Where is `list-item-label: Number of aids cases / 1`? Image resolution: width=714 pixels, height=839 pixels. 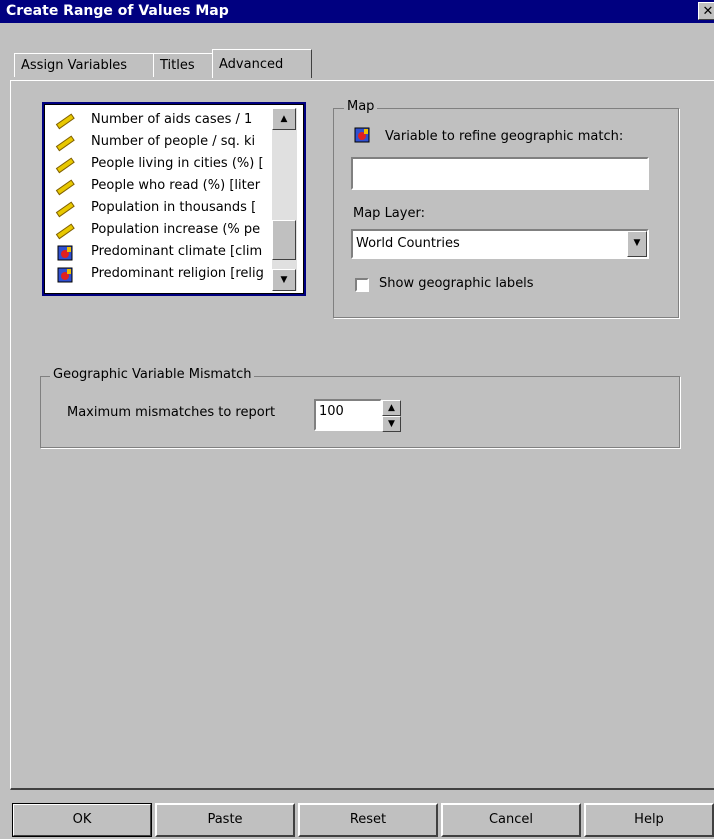
list-item-label: Number of aids cases / 1 is located at coordinates (172, 119).